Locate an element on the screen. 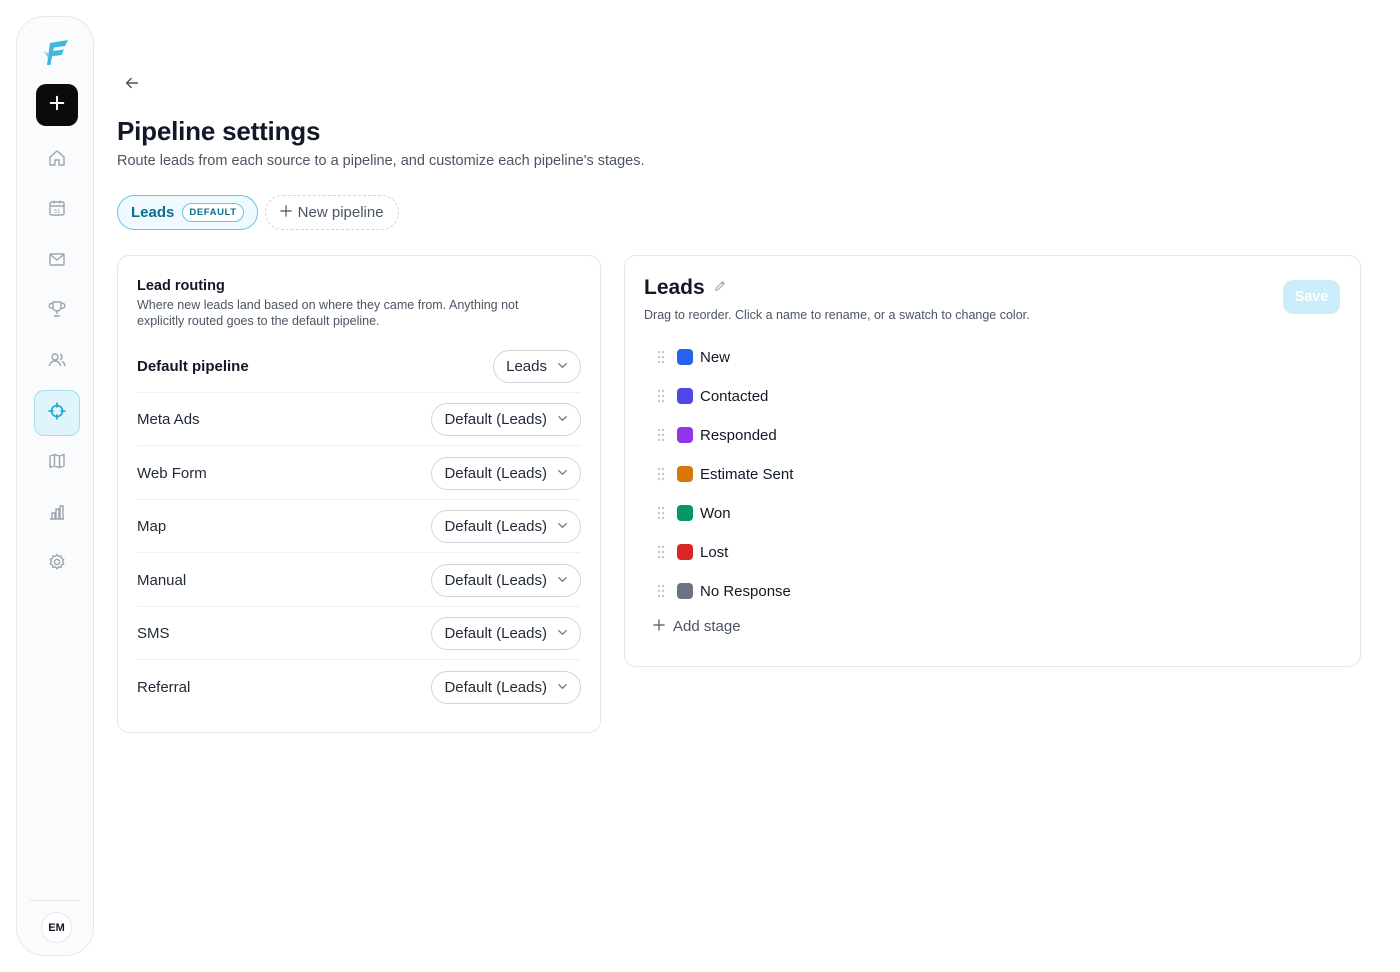 The width and height of the screenshot is (1400, 972). svg-text: 31 is located at coordinates (57, 212).